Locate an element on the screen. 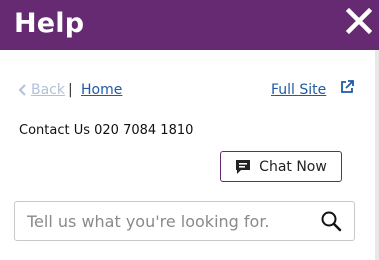 Image resolution: width=379 pixels, height=260 pixels. close-icon is located at coordinates (359, 21).